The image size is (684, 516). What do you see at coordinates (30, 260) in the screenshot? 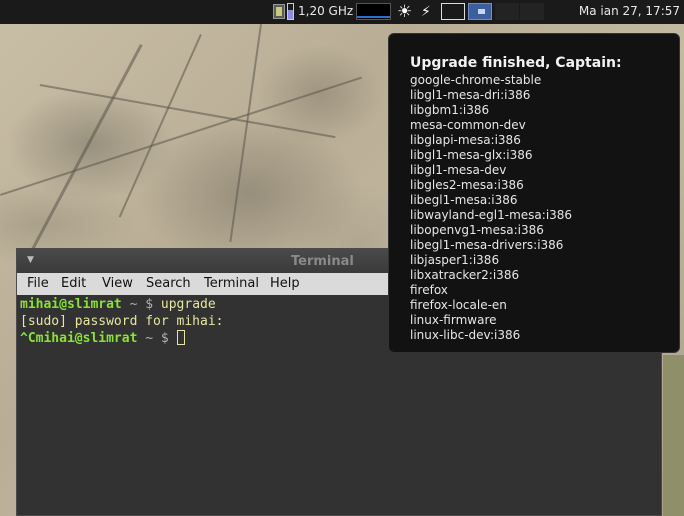
I see `window-menu-icon: ▼` at bounding box center [30, 260].